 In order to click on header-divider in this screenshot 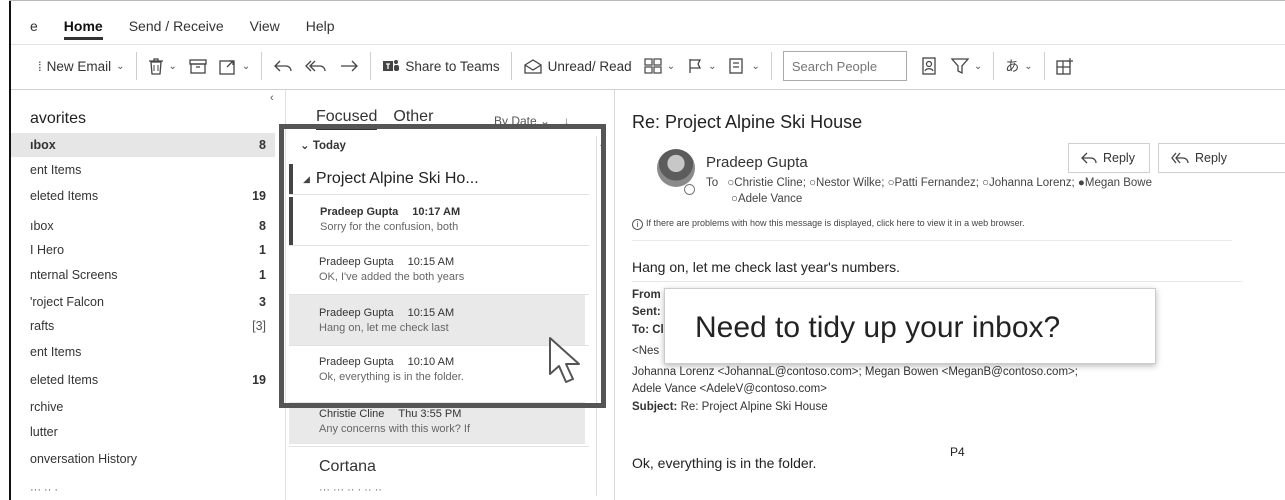, I will do `click(932, 240)`.